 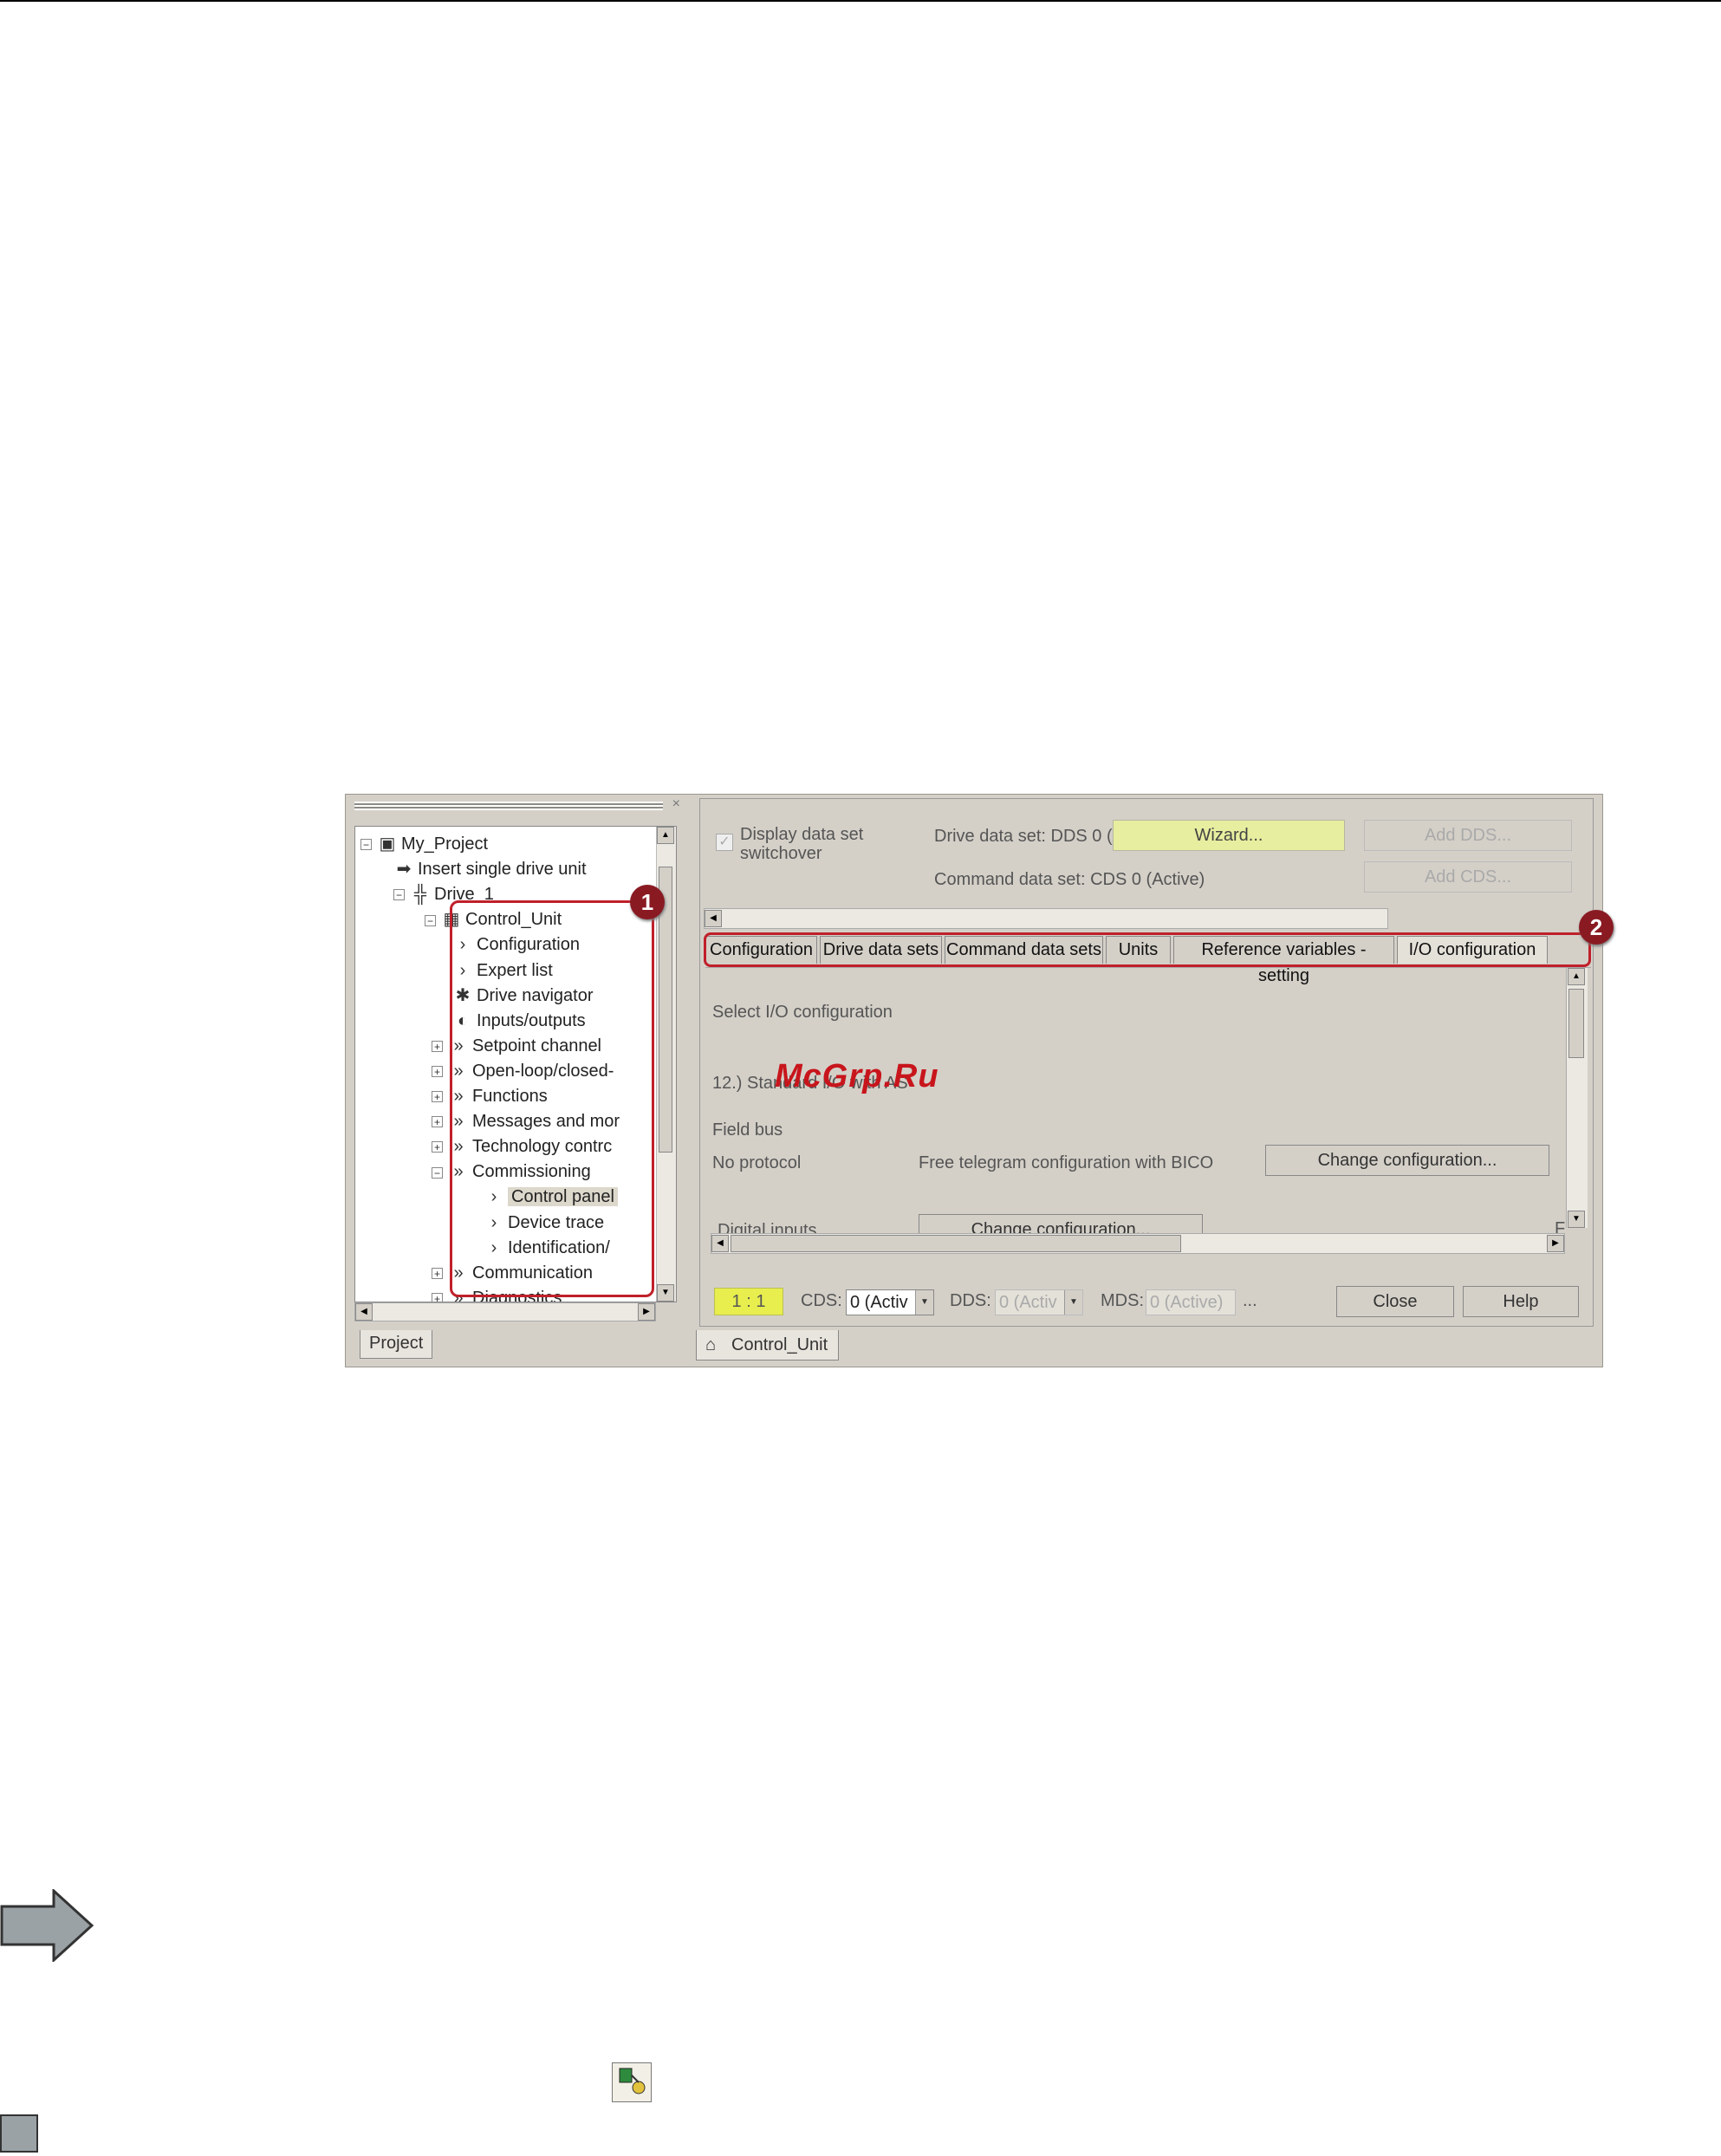 I want to click on callout-badge-2: 2, so click(x=1596, y=927).